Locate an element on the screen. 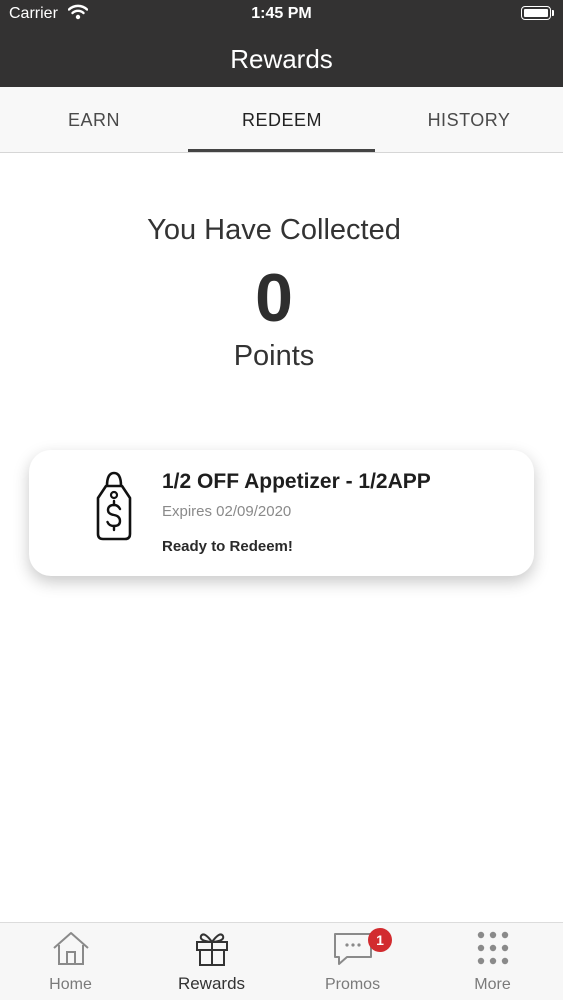  nav-home: Home is located at coordinates (70, 962).